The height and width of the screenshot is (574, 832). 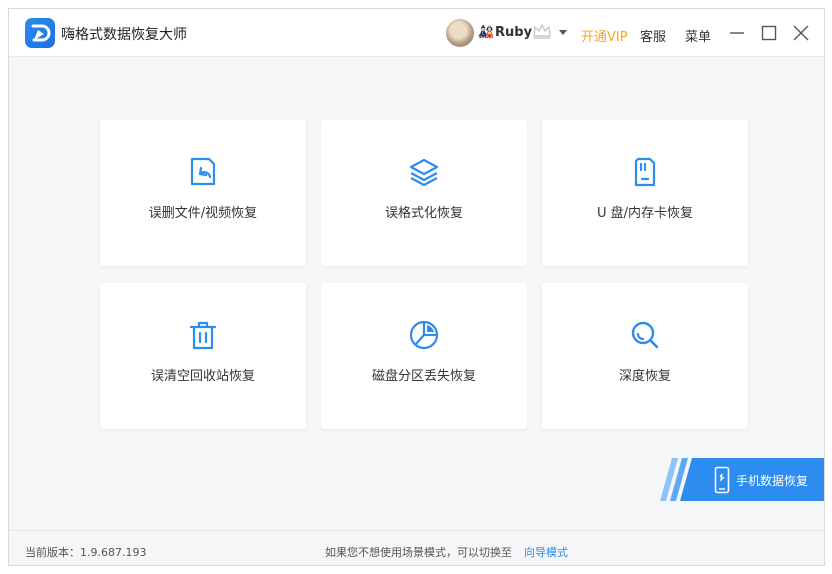 I want to click on customer-service-button: 客服, so click(x=653, y=35).